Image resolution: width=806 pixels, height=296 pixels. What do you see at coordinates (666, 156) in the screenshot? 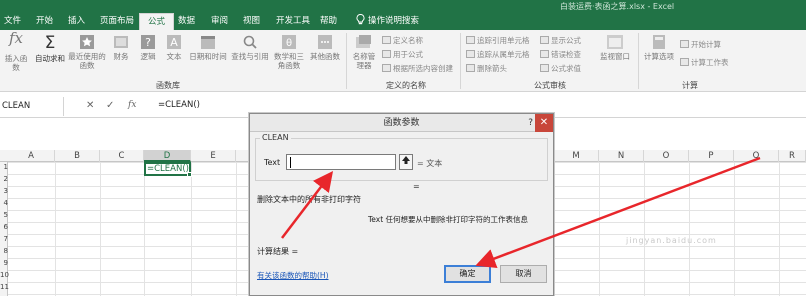
I see `column-header-o: O` at bounding box center [666, 156].